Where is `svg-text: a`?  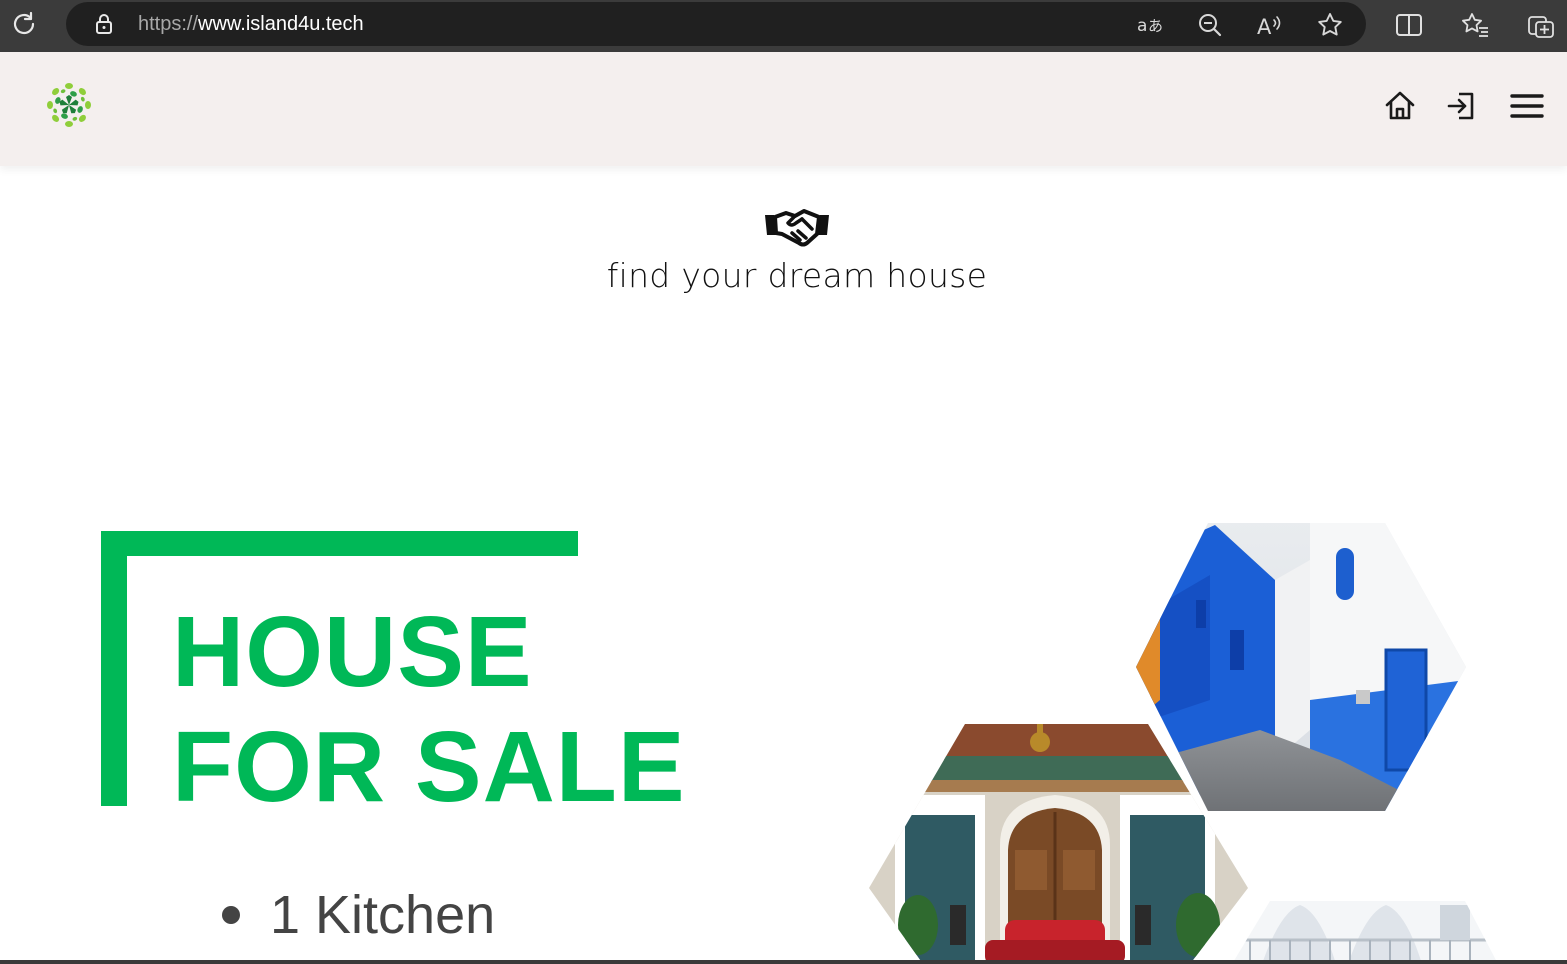 svg-text: a is located at coordinates (1142, 26).